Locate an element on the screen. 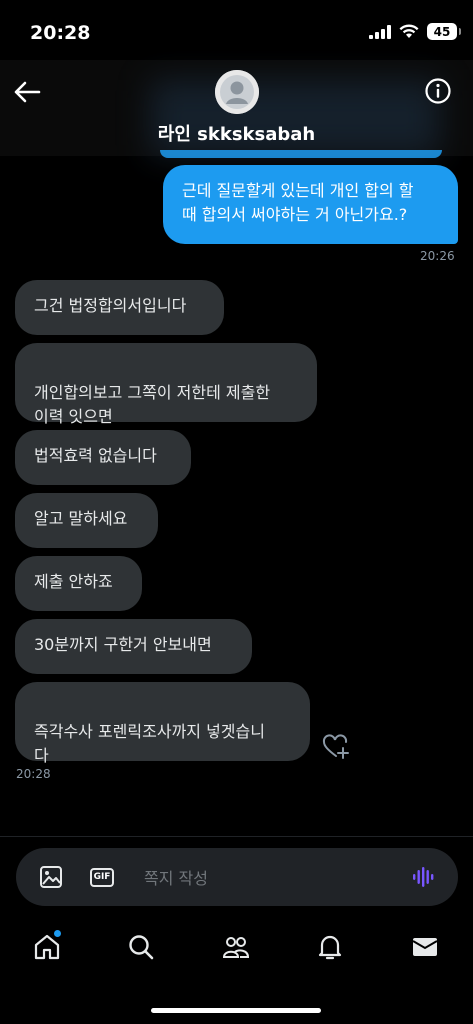  message-text: 30분까지 구한거 안보내면 is located at coordinates (123, 644).